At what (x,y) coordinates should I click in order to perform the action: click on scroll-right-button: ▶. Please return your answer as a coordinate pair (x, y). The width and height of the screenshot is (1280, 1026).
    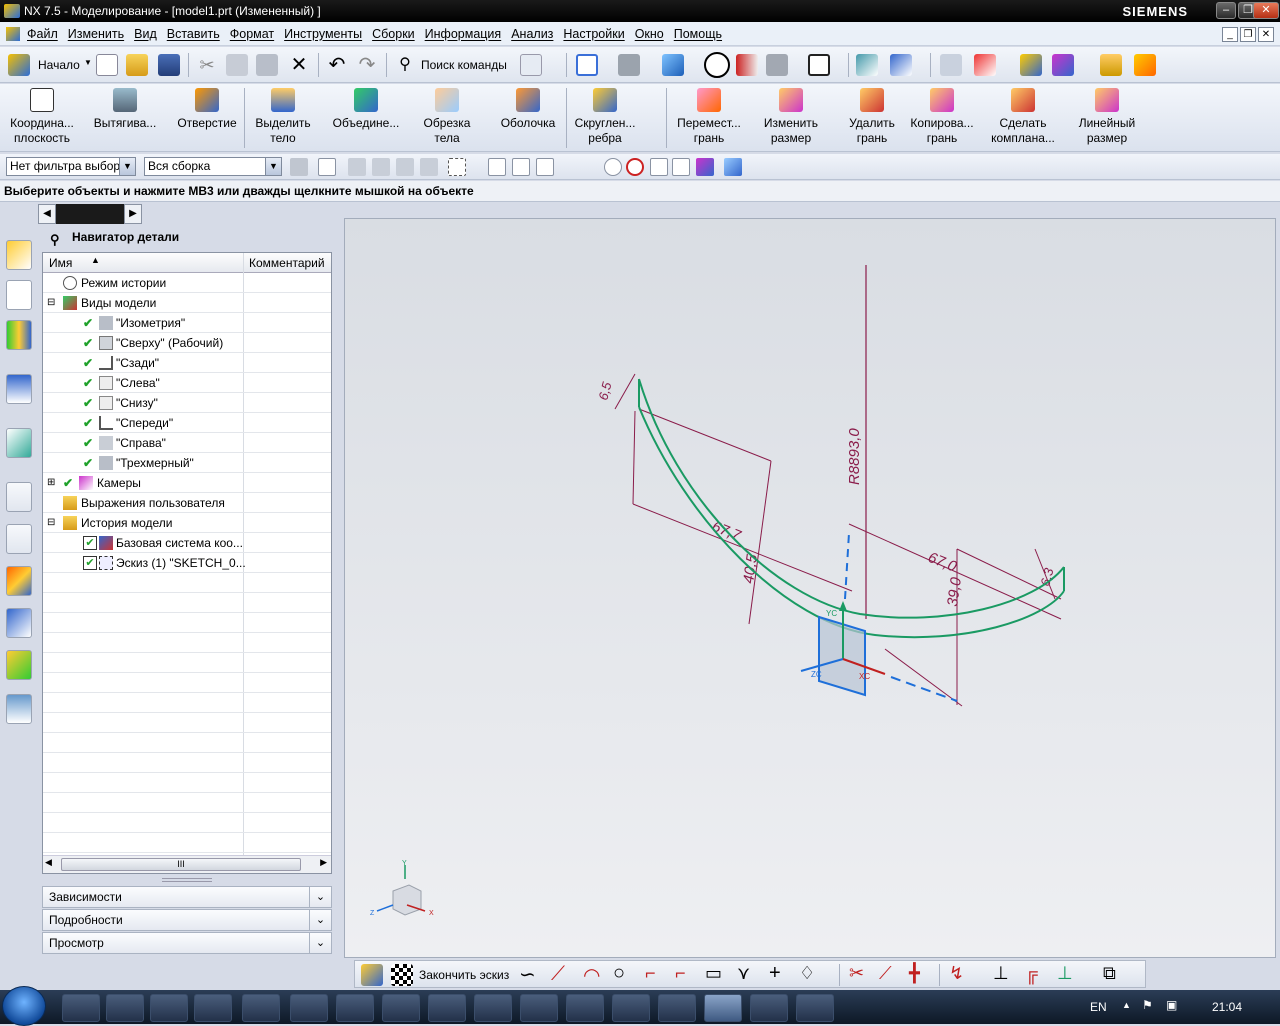
    Looking at the image, I should click on (133, 214).